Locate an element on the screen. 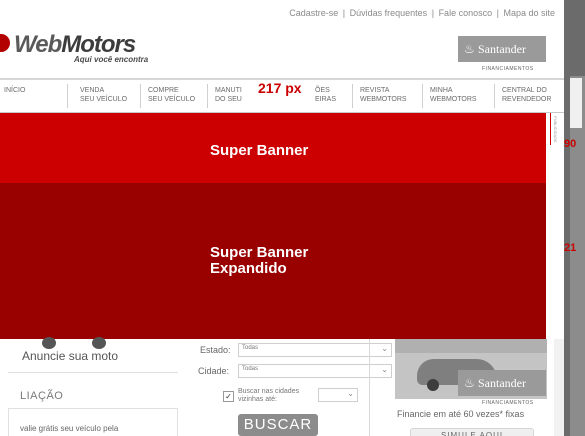 This screenshot has width=585, height=436. nav-item-revista: REVISTA WEBMOTORS is located at coordinates (383, 95).